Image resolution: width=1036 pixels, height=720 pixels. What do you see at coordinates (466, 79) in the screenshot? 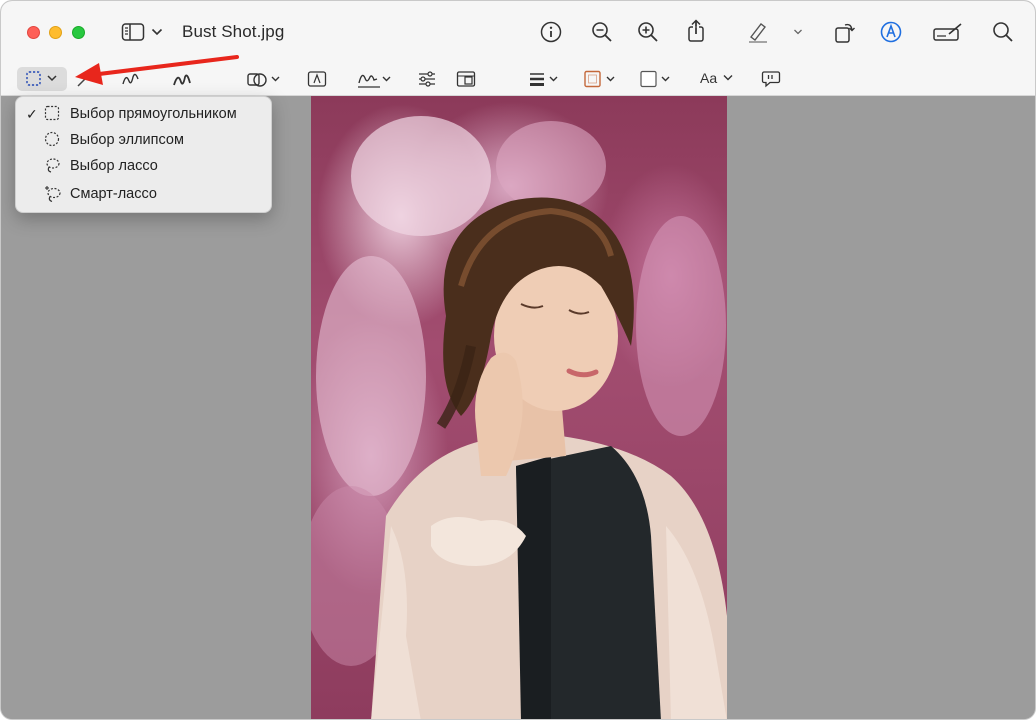
I see `adjust-size-icon` at bounding box center [466, 79].